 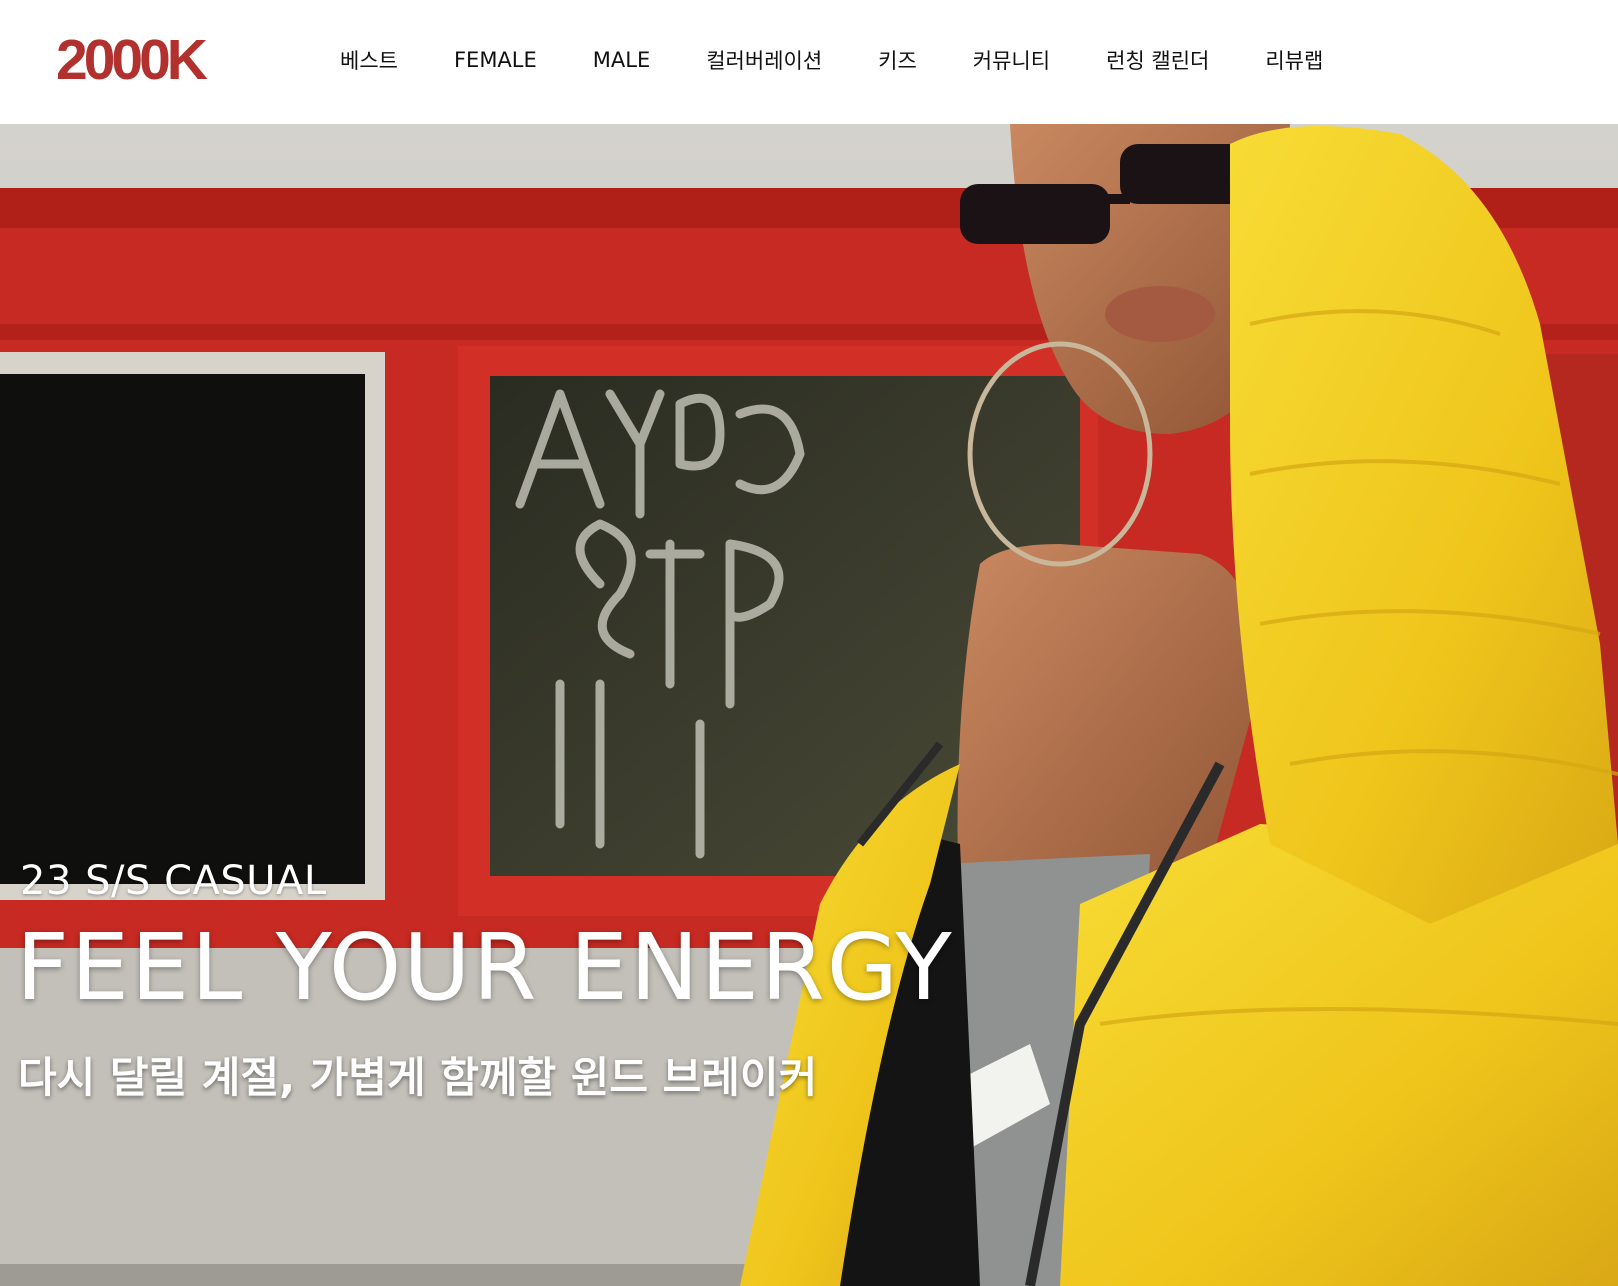 I want to click on nav-item-kids: 키즈, so click(x=897, y=60).